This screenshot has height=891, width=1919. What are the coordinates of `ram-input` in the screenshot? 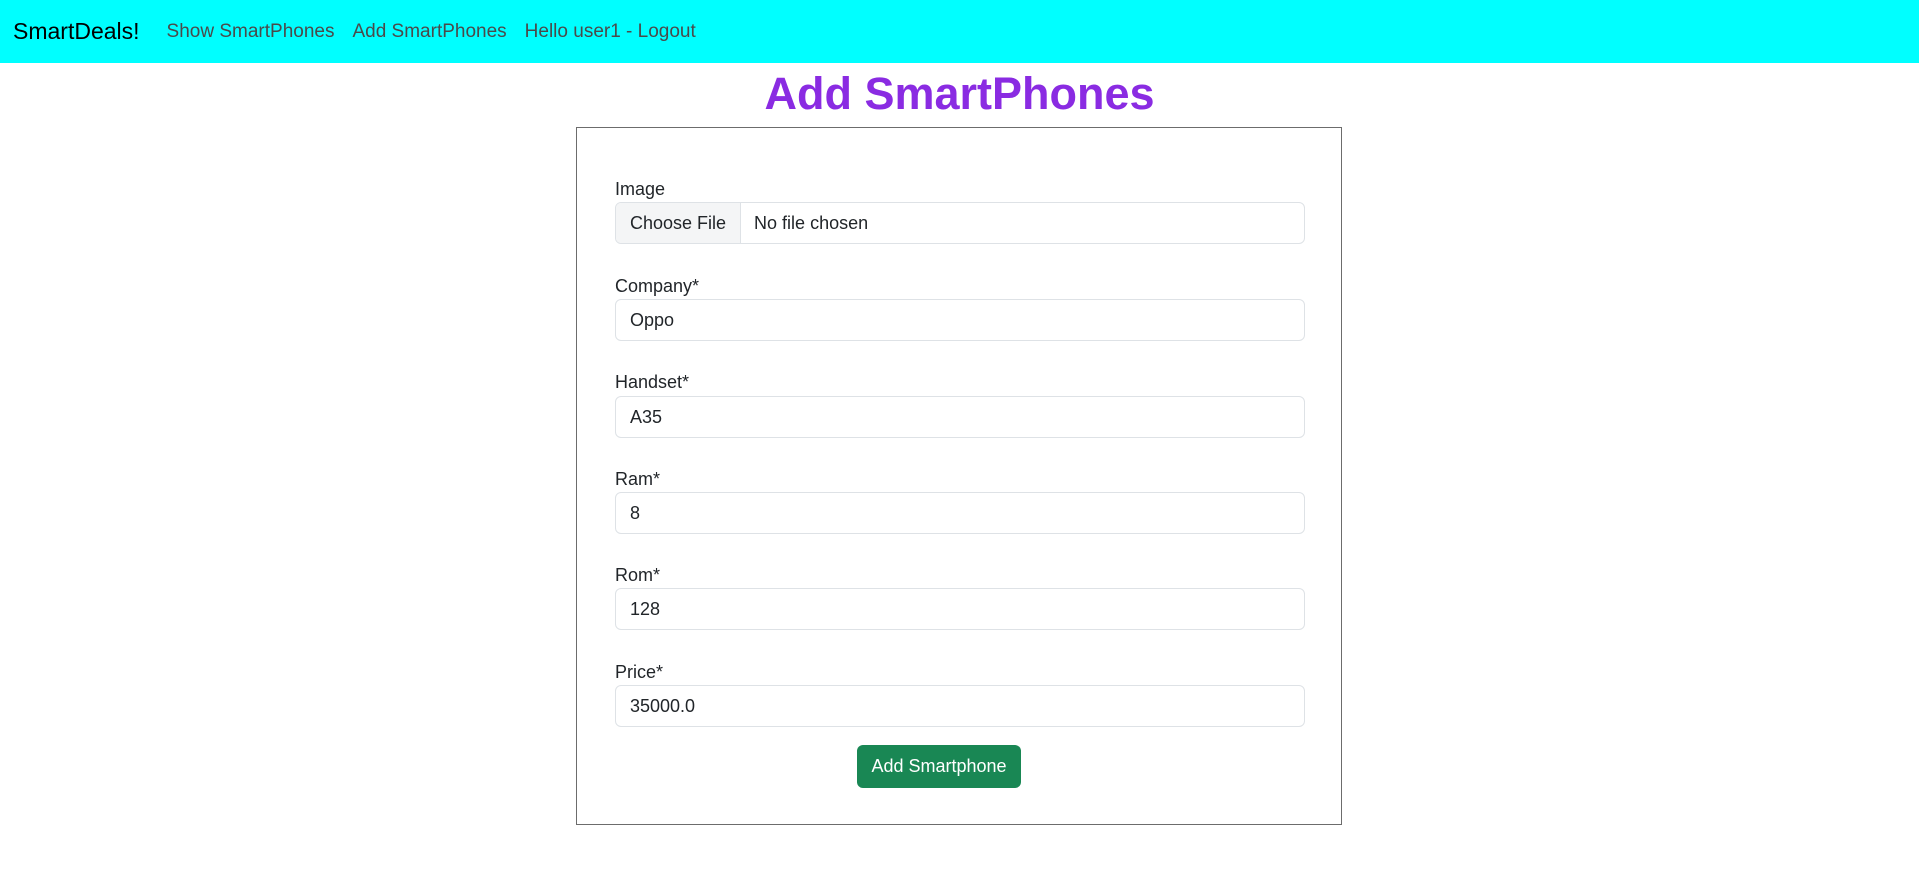 It's located at (960, 513).